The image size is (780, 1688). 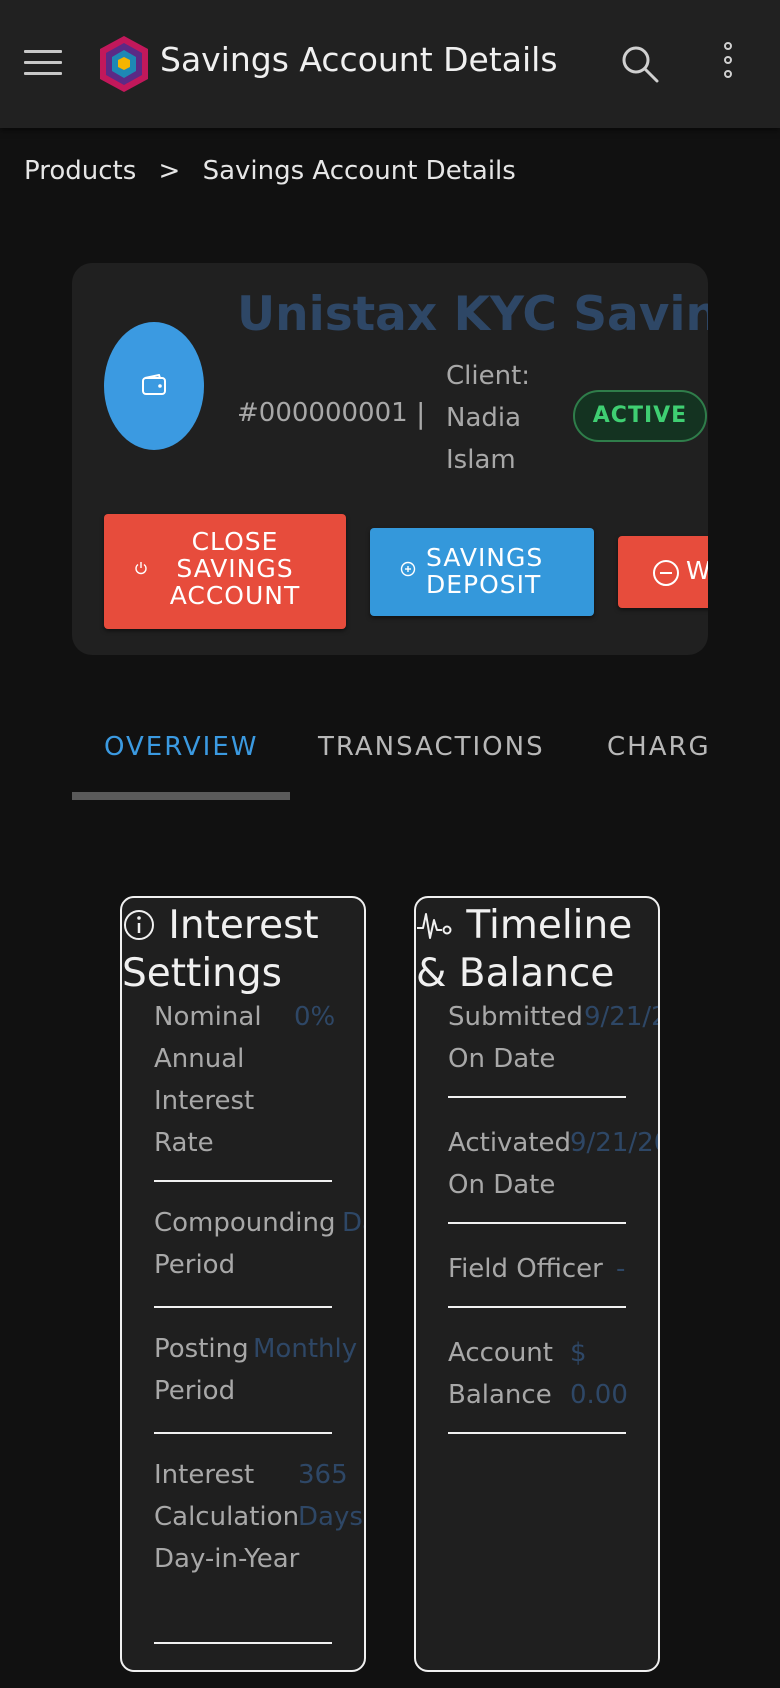 What do you see at coordinates (201, 1370) in the screenshot?
I see `posting-period-label: Posting Period` at bounding box center [201, 1370].